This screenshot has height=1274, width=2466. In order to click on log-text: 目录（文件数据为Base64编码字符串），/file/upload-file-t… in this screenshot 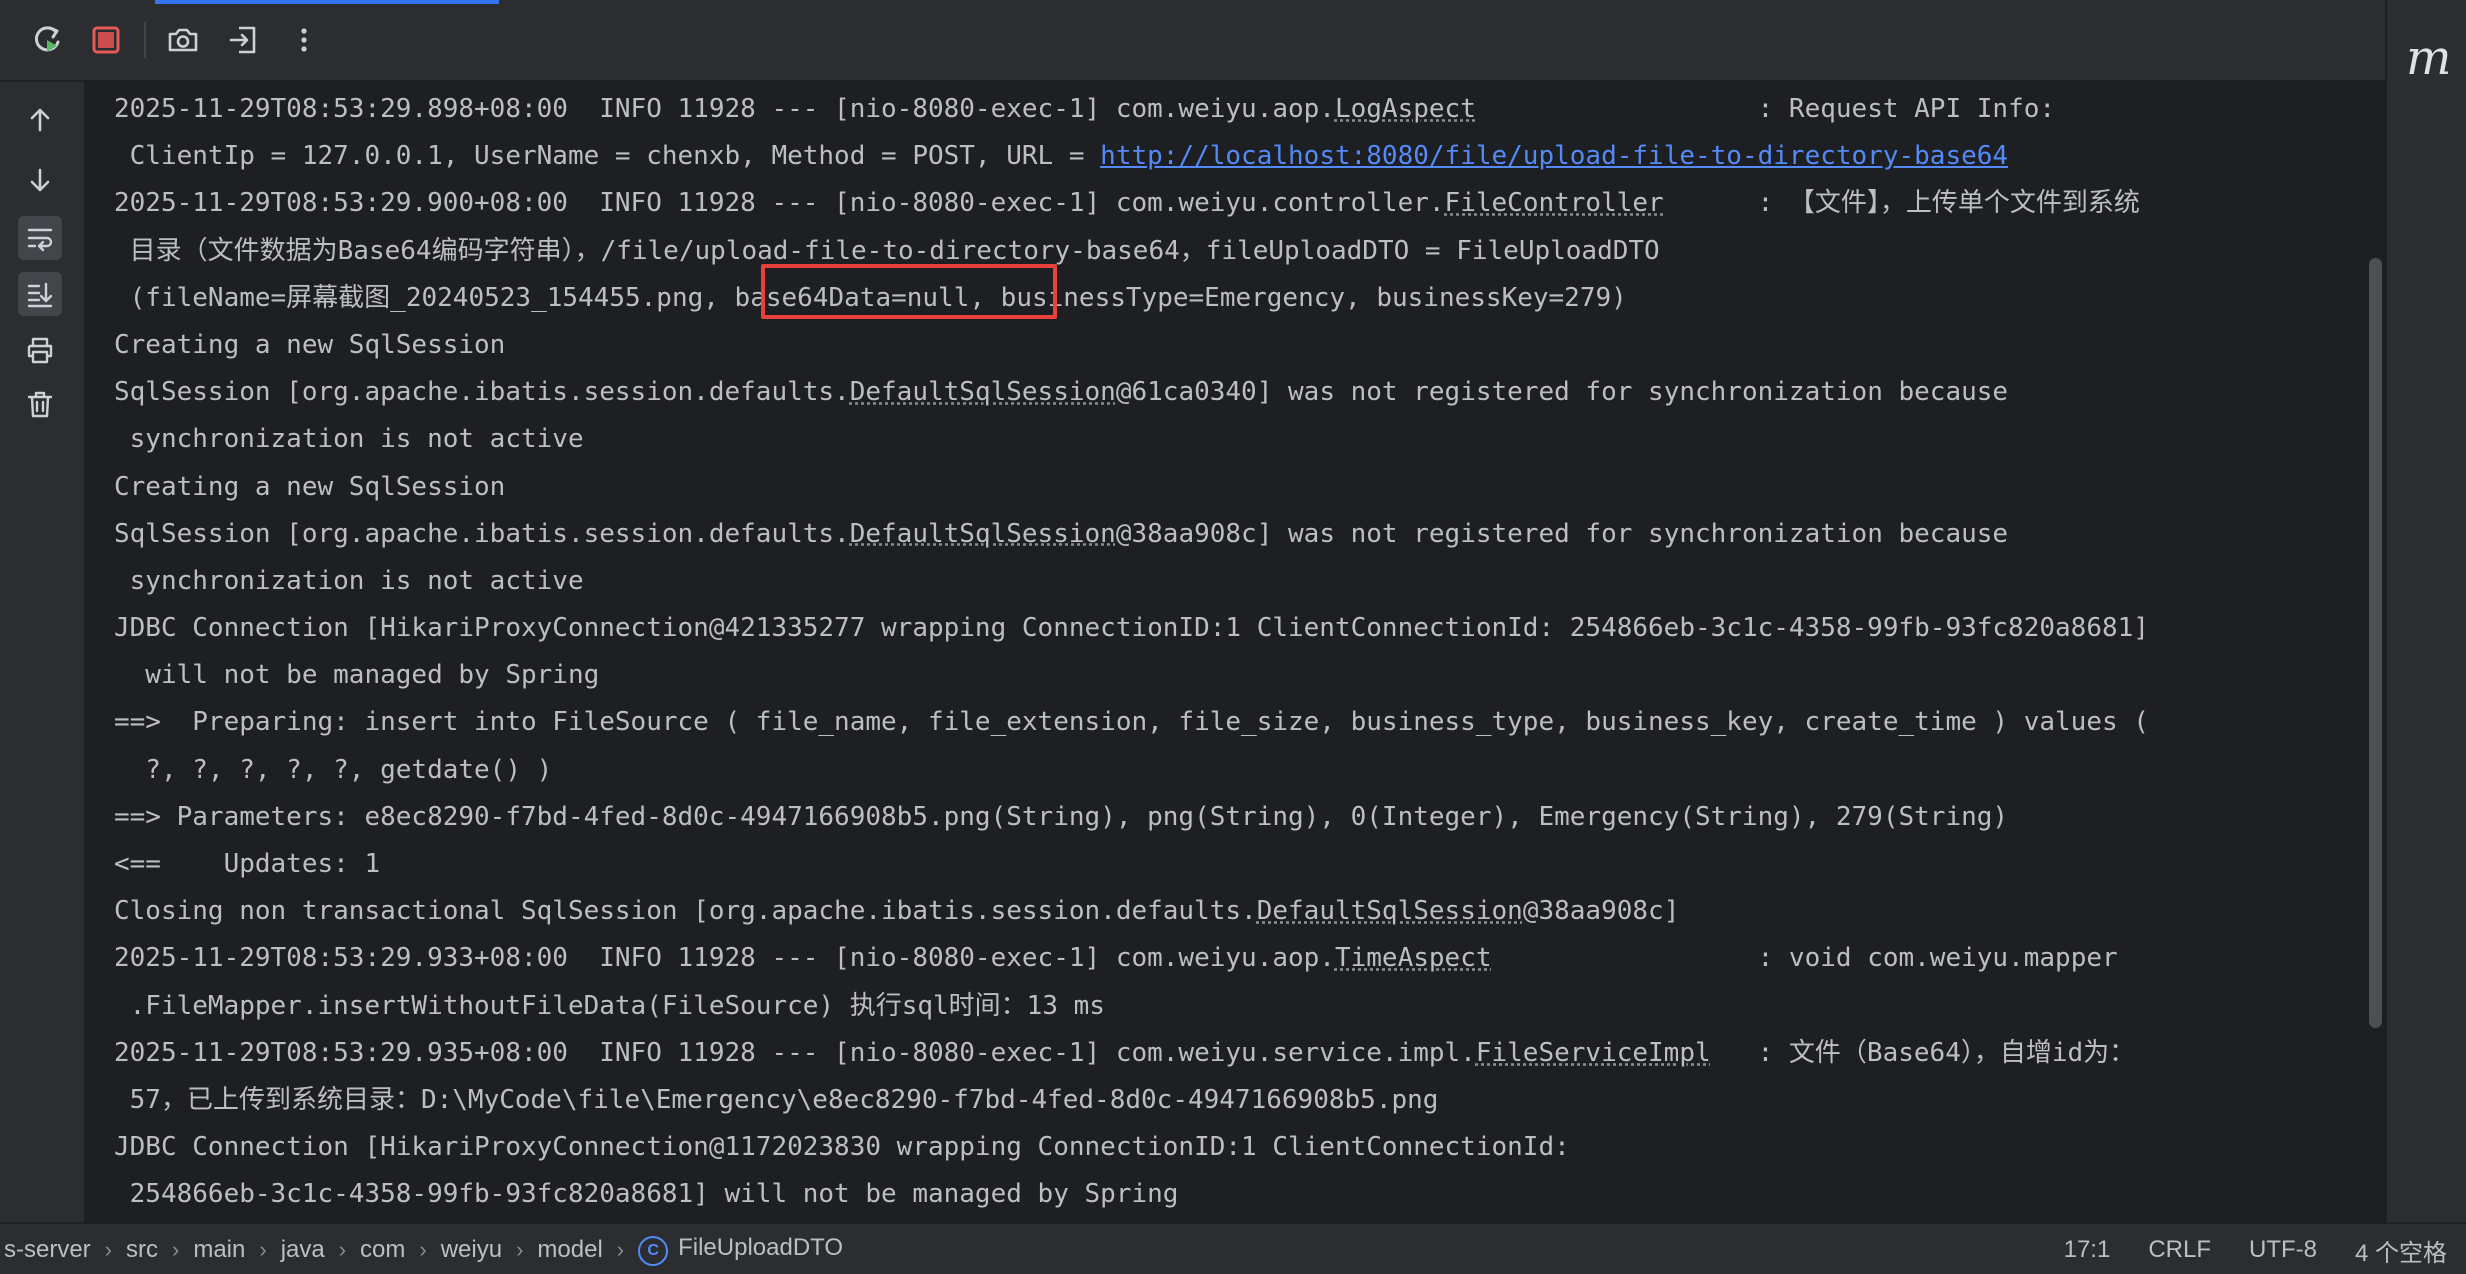, I will do `click(887, 251)`.